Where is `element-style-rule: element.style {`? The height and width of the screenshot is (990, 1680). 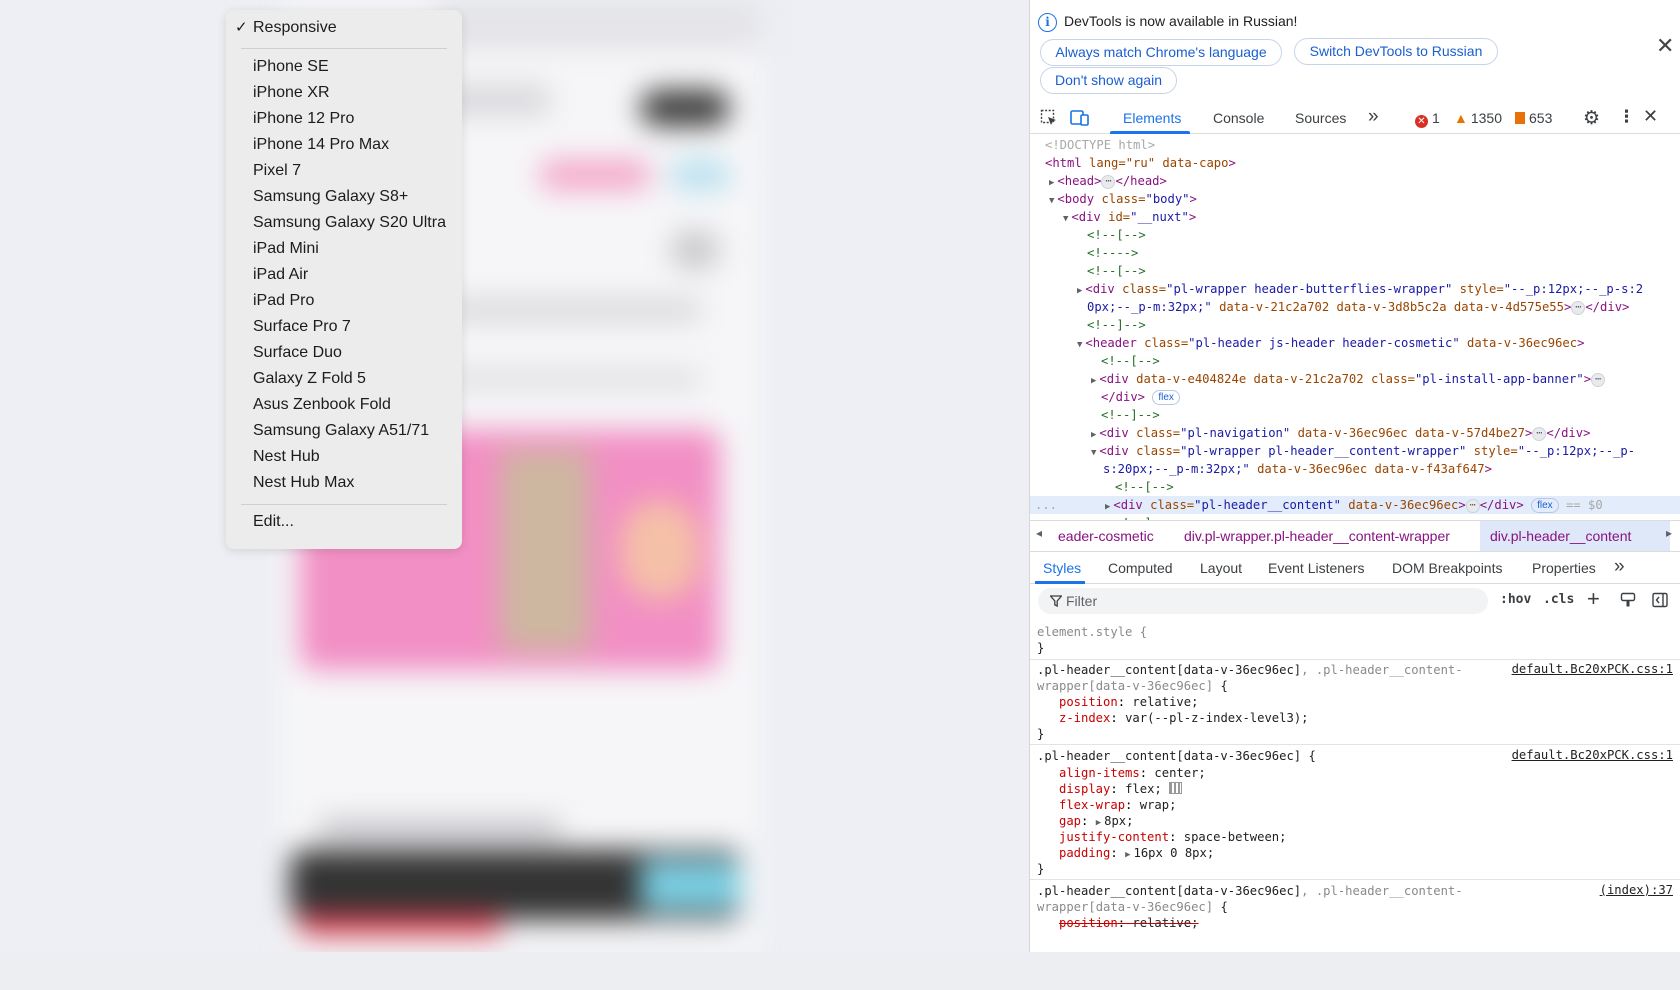
element-style-rule: element.style { is located at coordinates (1092, 632).